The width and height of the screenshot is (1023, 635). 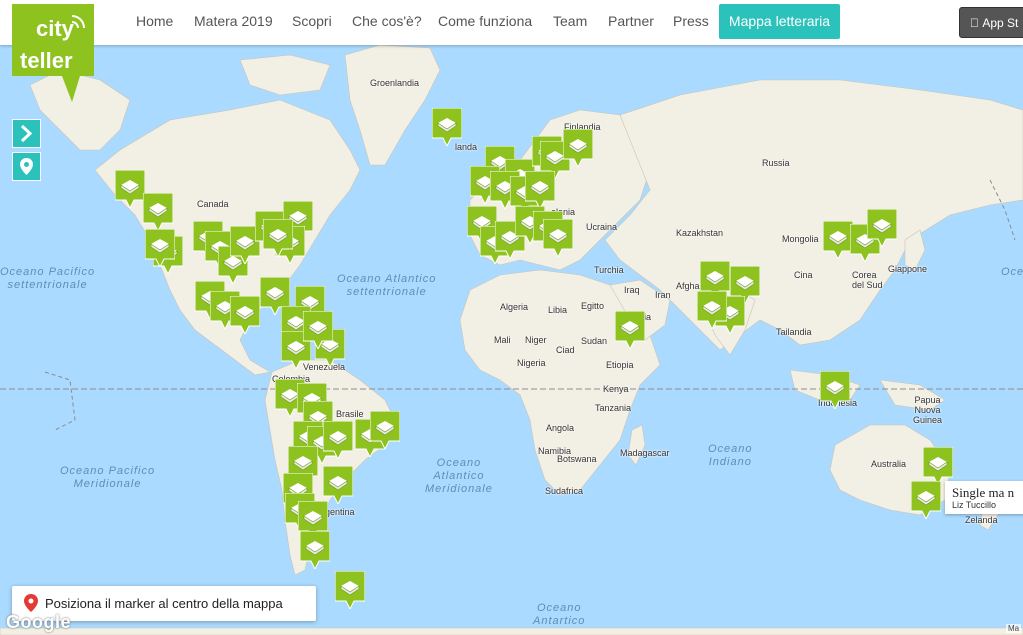 I want to click on ocean-indiano: Oceano Indiano, so click(x=730, y=455).